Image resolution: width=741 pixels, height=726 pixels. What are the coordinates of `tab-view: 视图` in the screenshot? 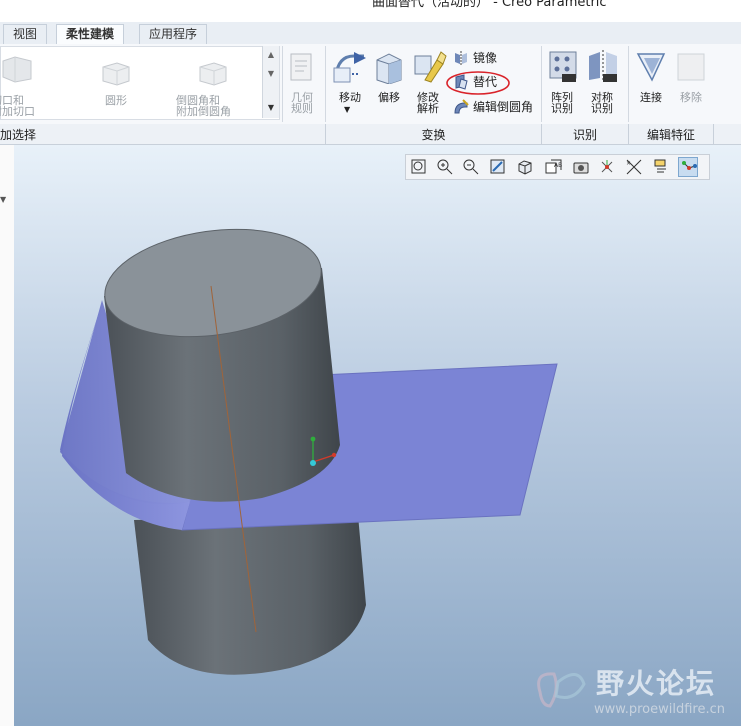 It's located at (25, 34).